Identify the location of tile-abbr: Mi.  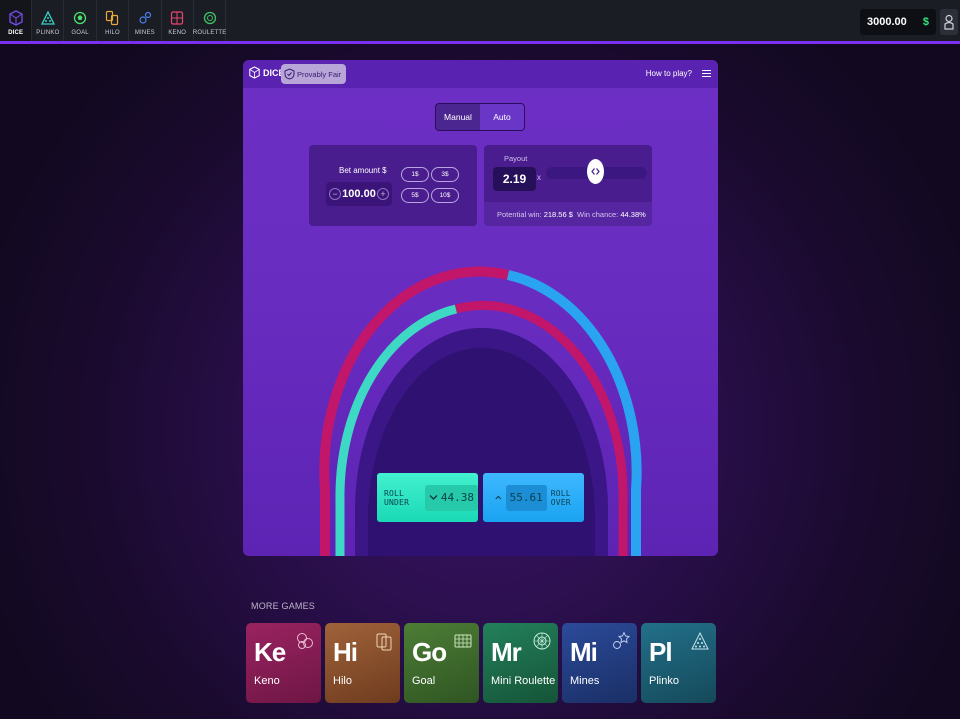
(584, 652).